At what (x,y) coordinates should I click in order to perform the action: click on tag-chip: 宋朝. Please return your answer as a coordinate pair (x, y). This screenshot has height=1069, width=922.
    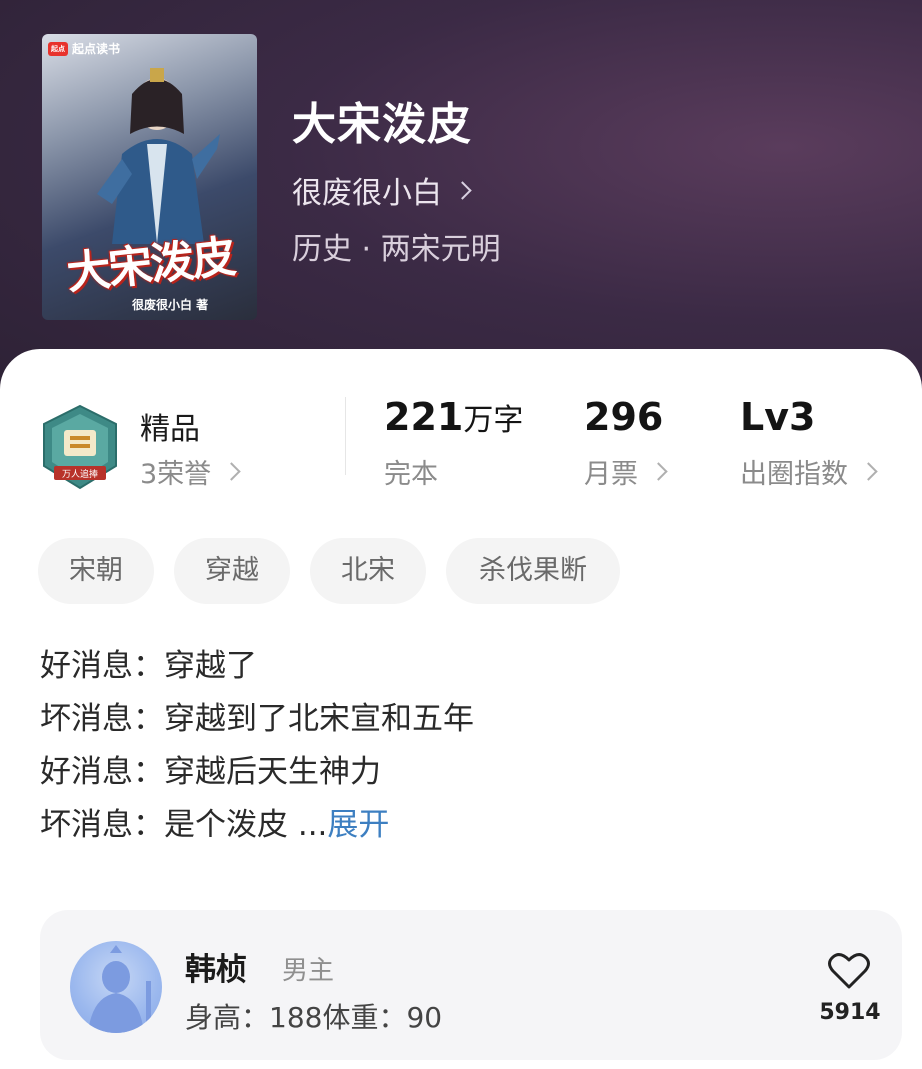
    Looking at the image, I should click on (96, 571).